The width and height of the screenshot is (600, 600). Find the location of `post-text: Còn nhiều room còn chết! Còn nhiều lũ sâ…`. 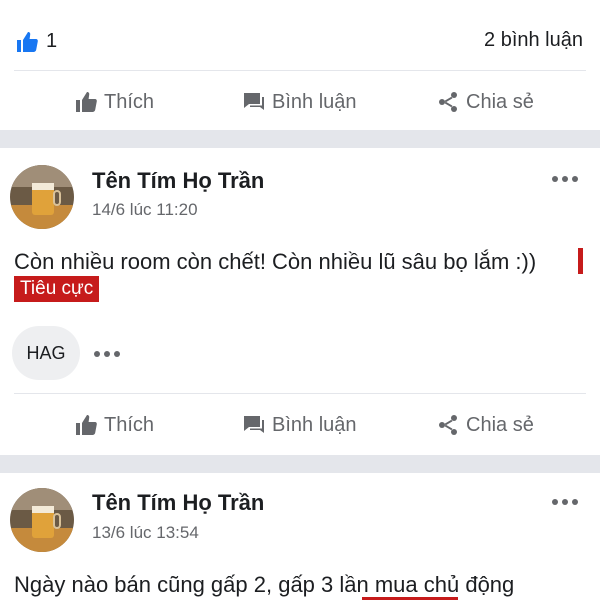

post-text: Còn nhiều room còn chết! Còn nhiều lũ sâ… is located at coordinates (275, 261).